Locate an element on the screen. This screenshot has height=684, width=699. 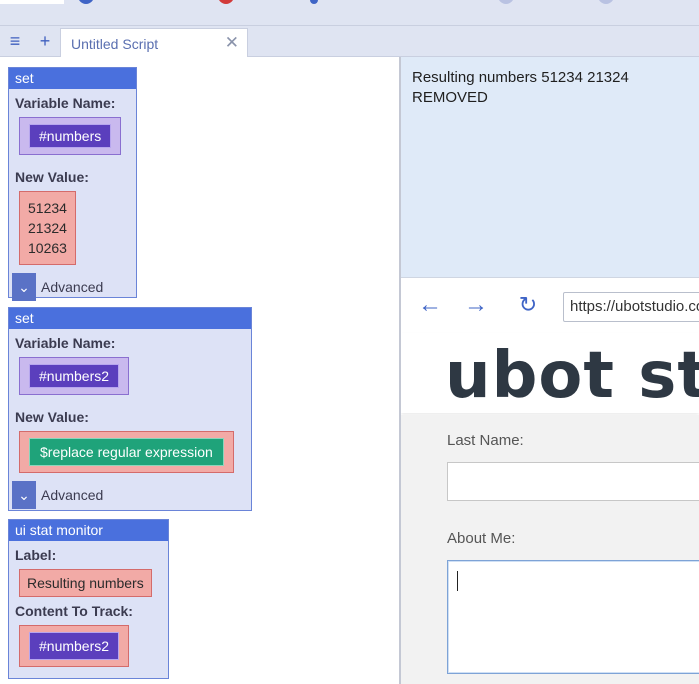
value-line: 21324 is located at coordinates (47, 228).